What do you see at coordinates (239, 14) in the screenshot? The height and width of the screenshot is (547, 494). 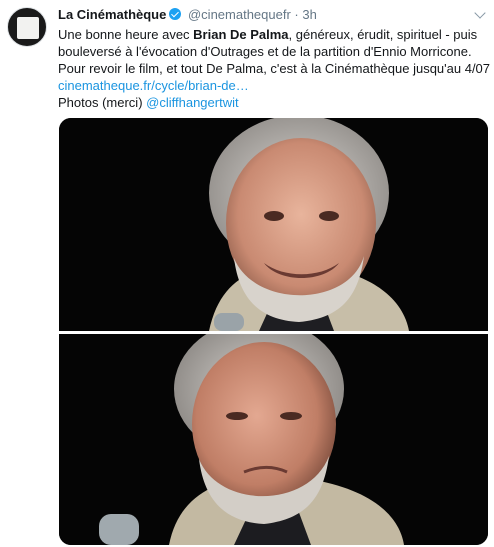 I see `author-handle: @cinemathequefr` at bounding box center [239, 14].